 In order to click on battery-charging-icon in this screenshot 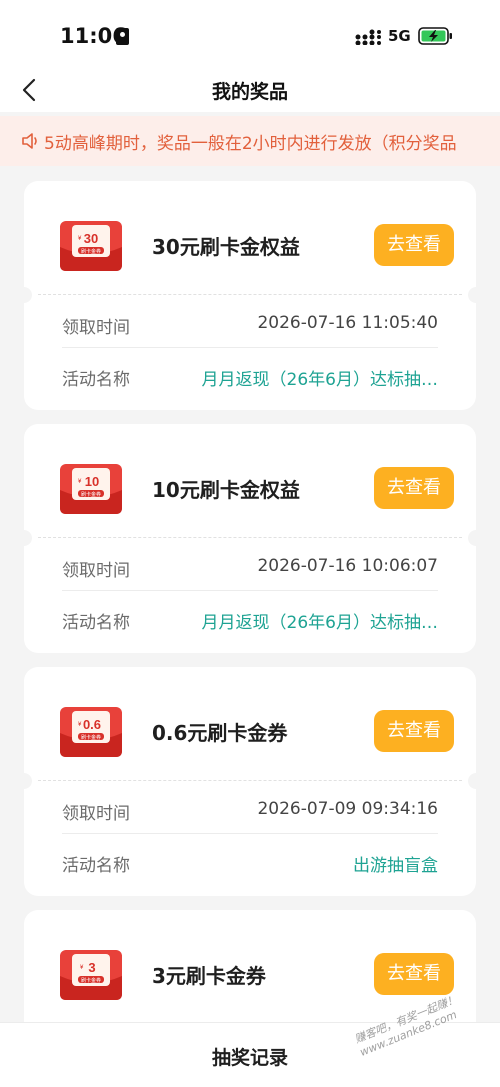, I will do `click(435, 36)`.